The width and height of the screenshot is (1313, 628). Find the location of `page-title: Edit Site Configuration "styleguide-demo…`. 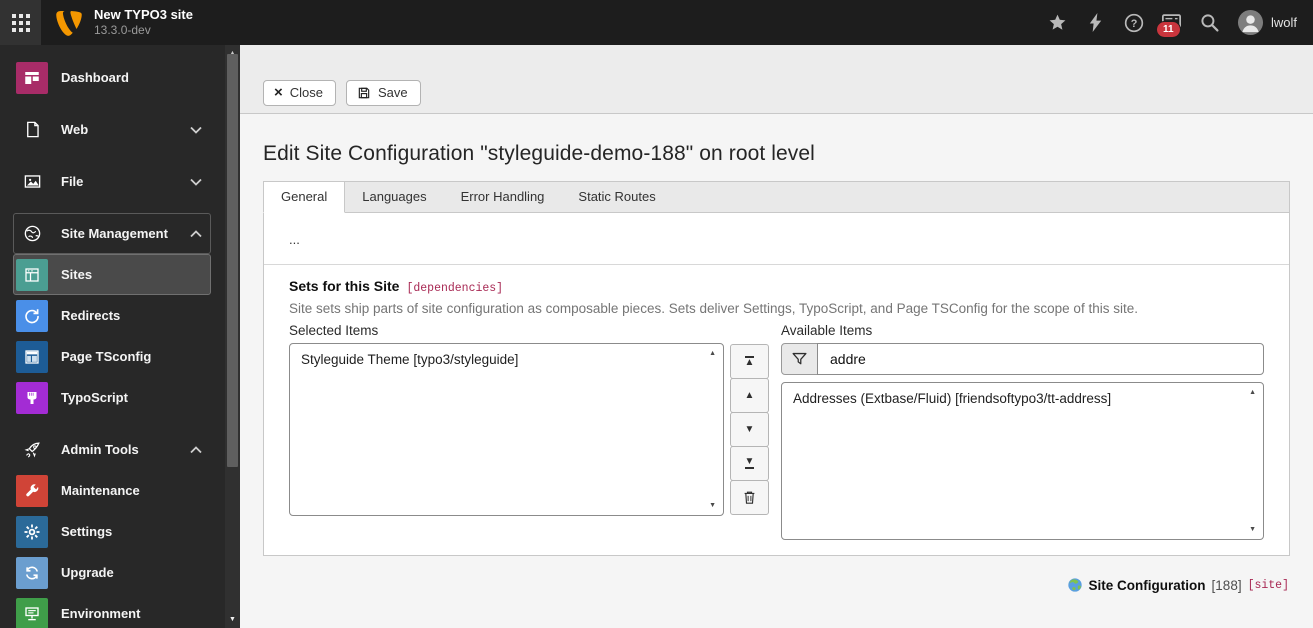

page-title: Edit Site Configuration "styleguide-demo… is located at coordinates (539, 153).